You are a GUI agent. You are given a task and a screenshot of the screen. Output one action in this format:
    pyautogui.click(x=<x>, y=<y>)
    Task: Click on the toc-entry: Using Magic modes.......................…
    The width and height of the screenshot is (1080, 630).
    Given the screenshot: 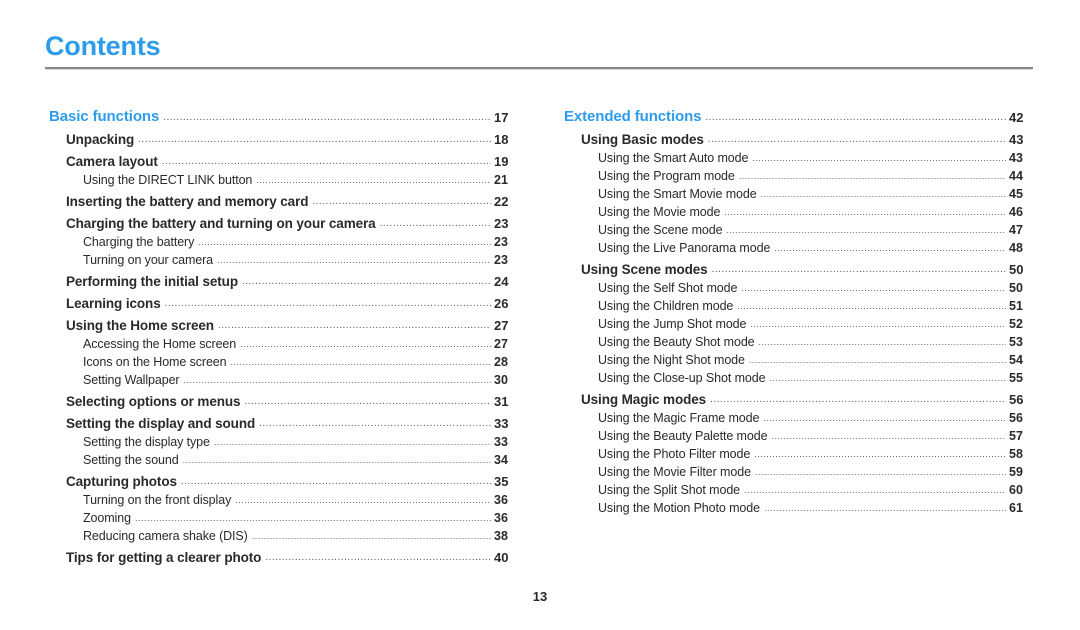 What is the action you would take?
    pyautogui.click(x=797, y=396)
    